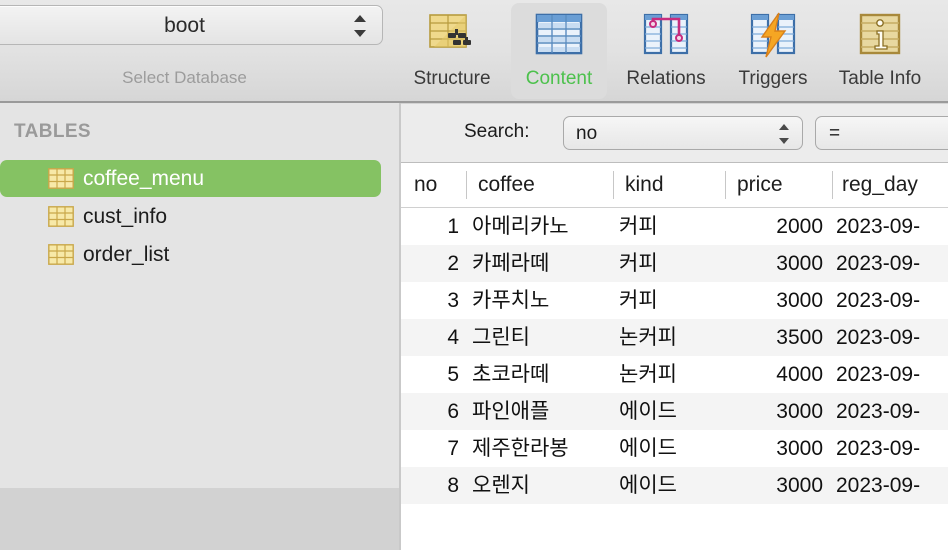 Image resolution: width=948 pixels, height=550 pixels. Describe the element at coordinates (452, 51) in the screenshot. I see `tab-structure: Structure` at that location.